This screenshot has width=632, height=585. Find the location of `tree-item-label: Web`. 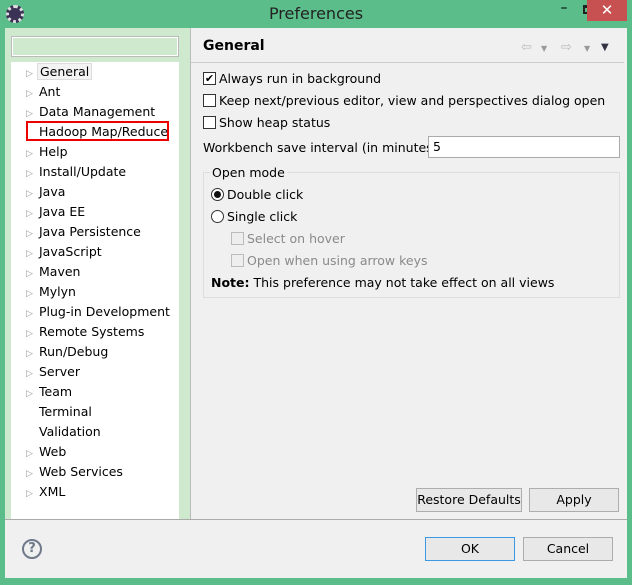

tree-item-label: Web is located at coordinates (53, 451).